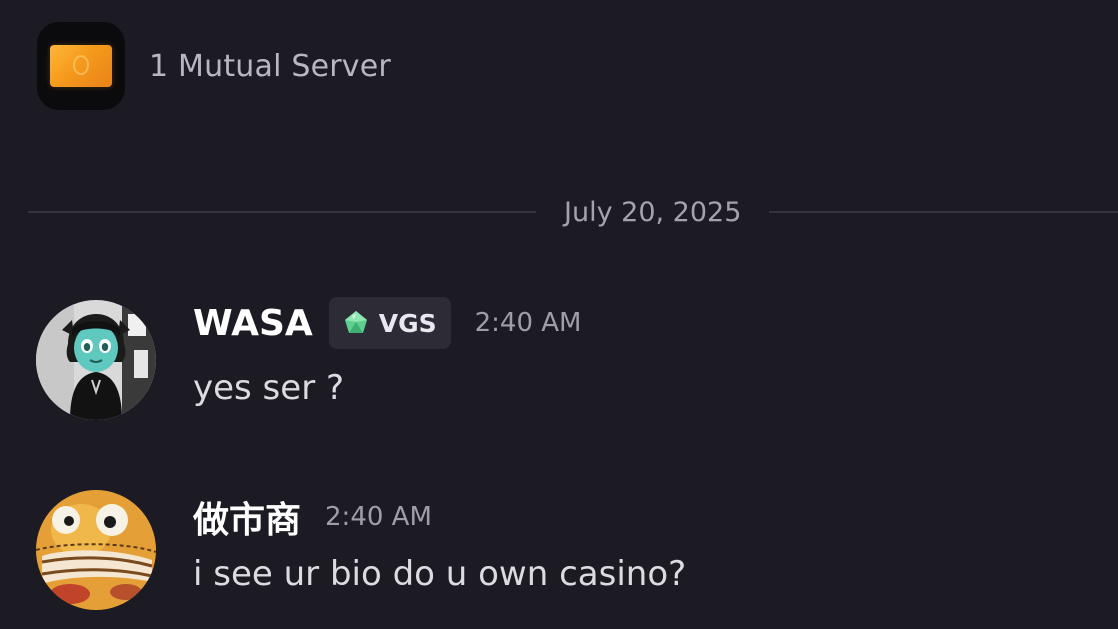  Describe the element at coordinates (270, 66) in the screenshot. I see `mutual-servers-label: 1 Mutual Server` at that location.